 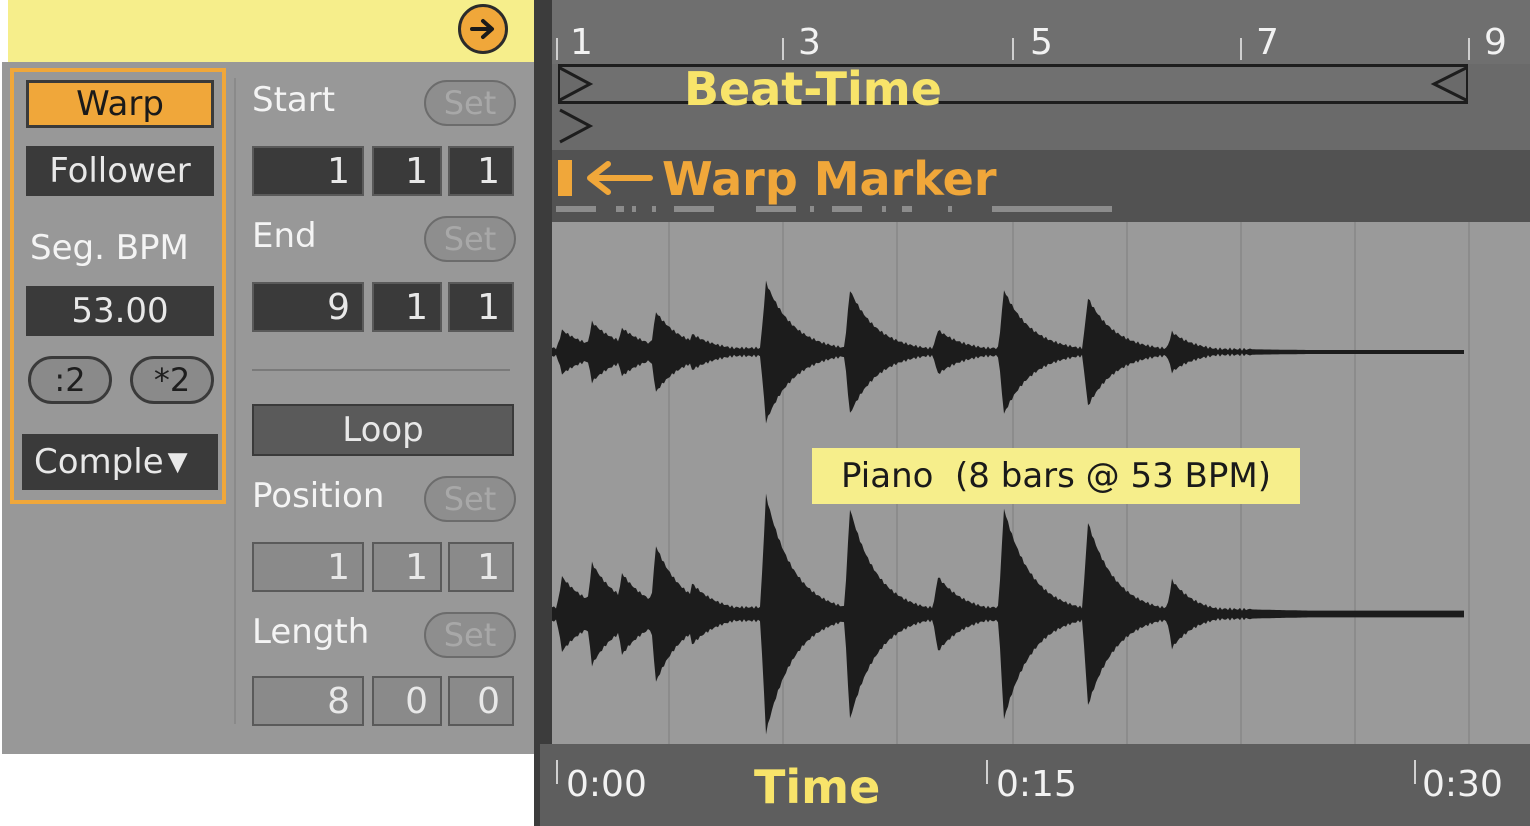 What do you see at coordinates (284, 236) in the screenshot?
I see `end-label: End` at bounding box center [284, 236].